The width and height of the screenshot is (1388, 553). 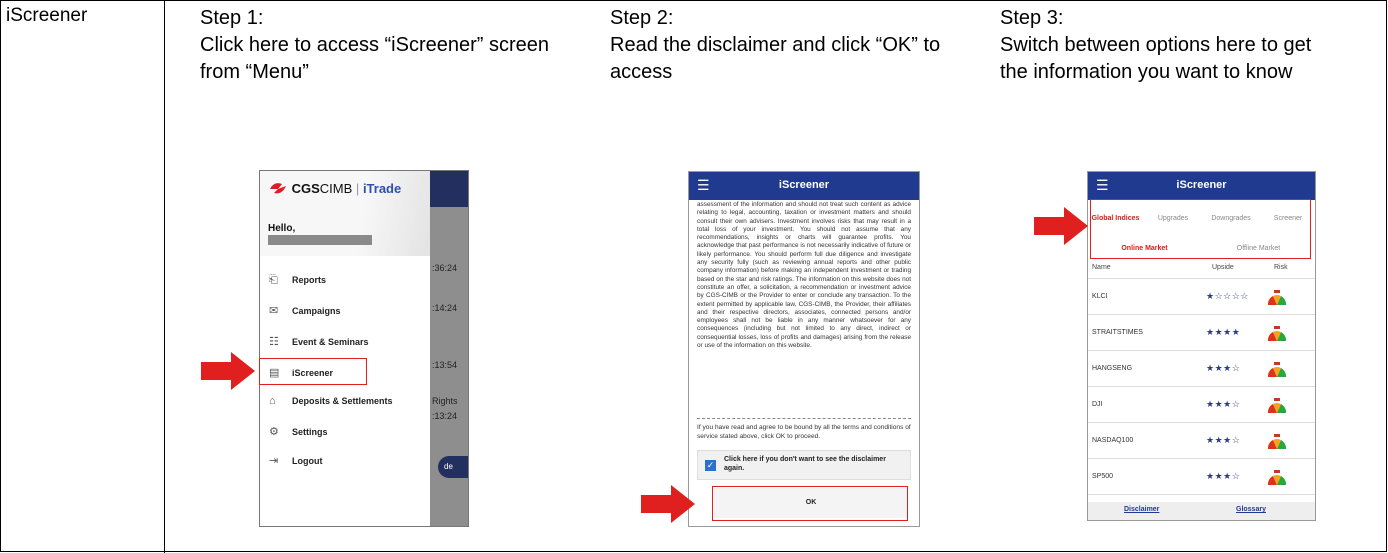 What do you see at coordinates (1251, 509) in the screenshot?
I see `glossary-link: Glossary` at bounding box center [1251, 509].